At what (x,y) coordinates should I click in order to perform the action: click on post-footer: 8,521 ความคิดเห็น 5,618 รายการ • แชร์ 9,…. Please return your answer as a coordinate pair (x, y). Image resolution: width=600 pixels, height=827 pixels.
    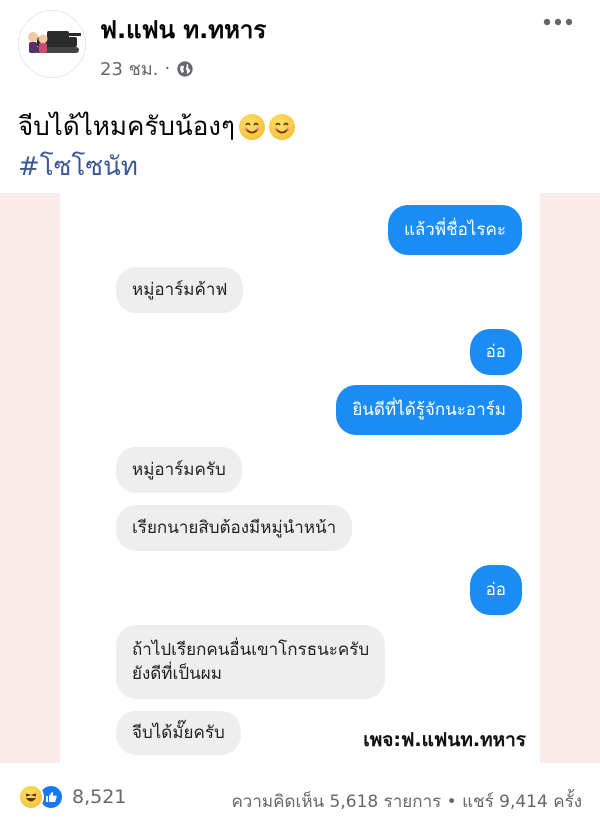
    Looking at the image, I should click on (300, 799).